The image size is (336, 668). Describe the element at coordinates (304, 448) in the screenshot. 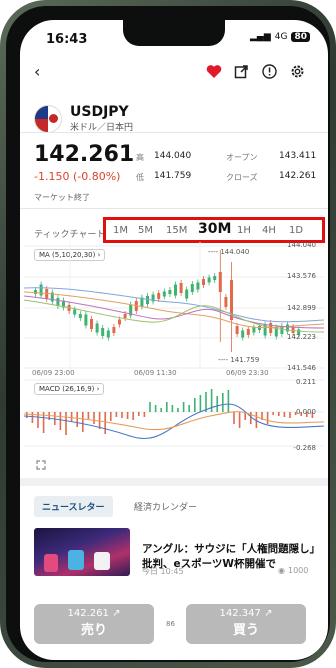

I see `macd-axis-label: -0.268` at that location.